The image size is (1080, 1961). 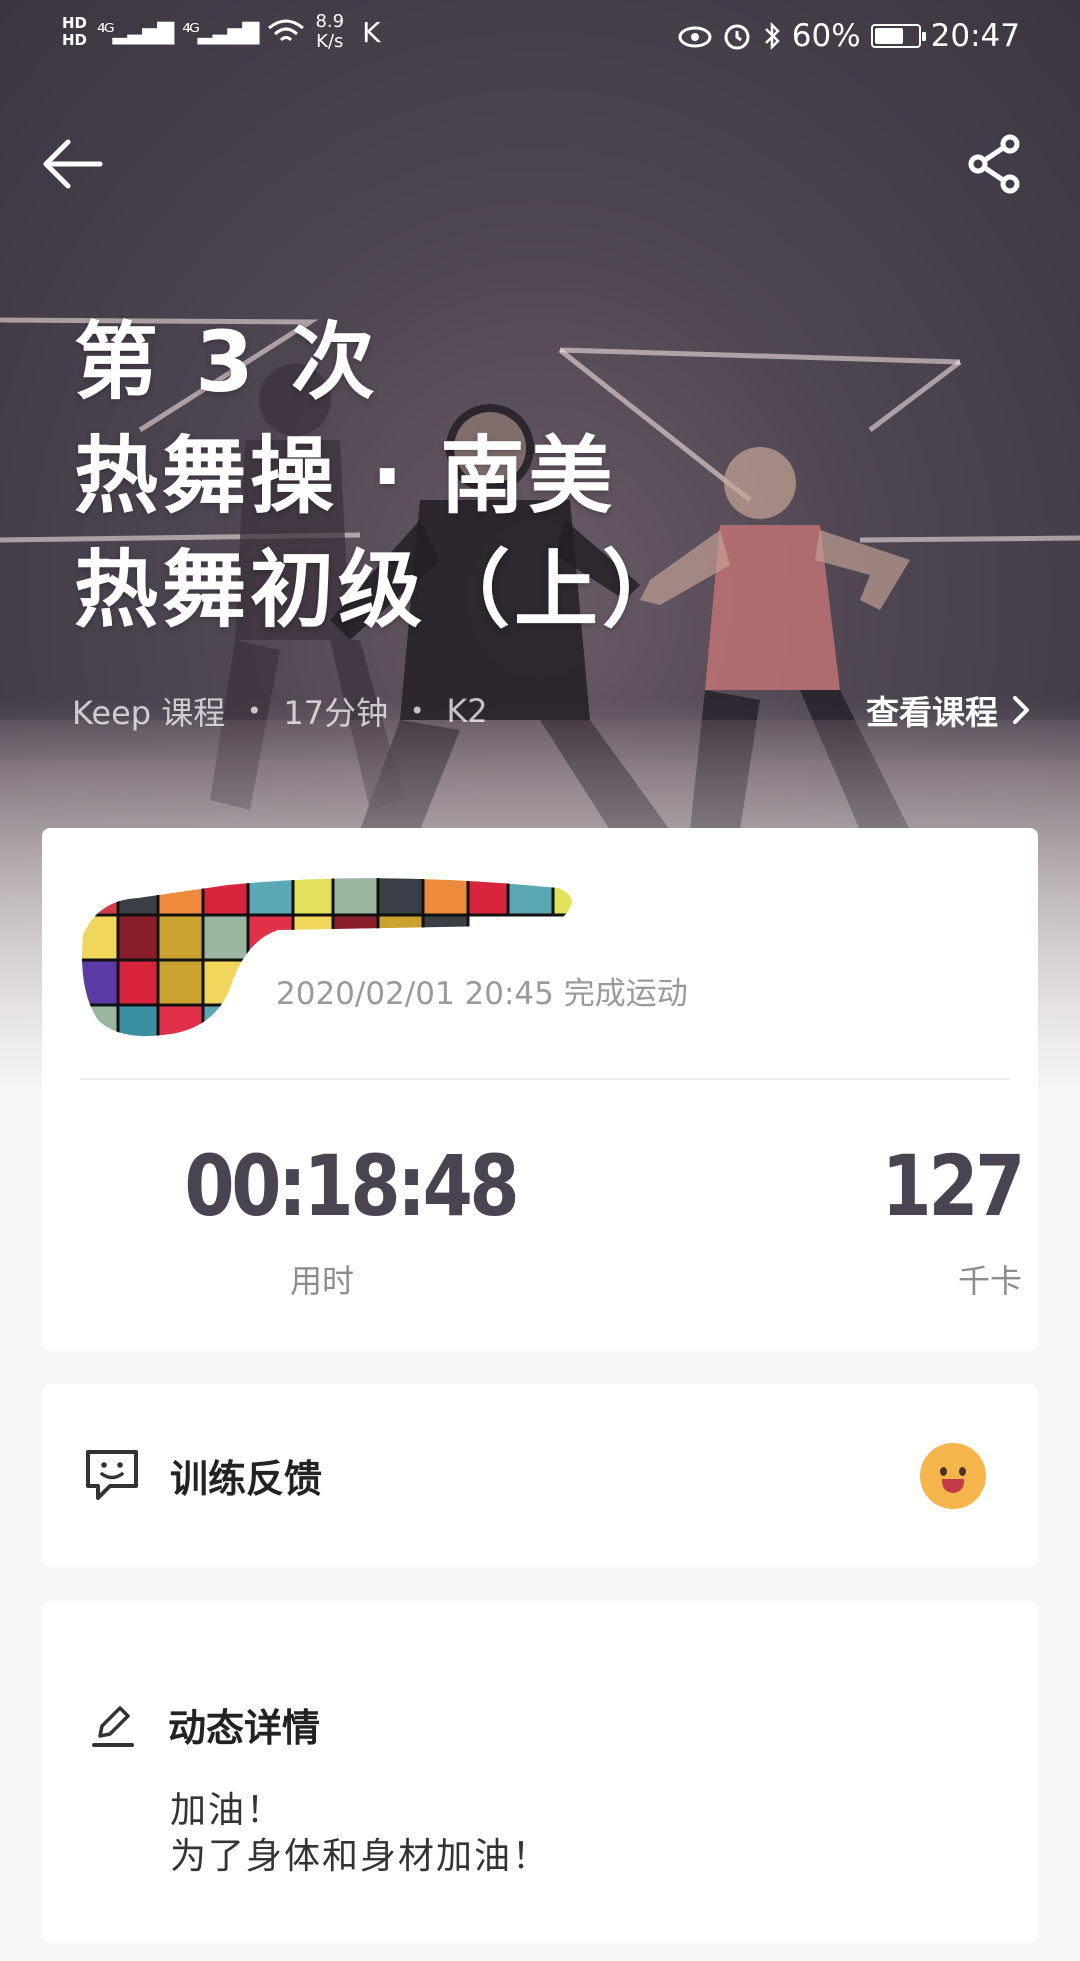 I want to click on course-meta: Keep 课程 • 17分钟 • K2, so click(x=280, y=711).